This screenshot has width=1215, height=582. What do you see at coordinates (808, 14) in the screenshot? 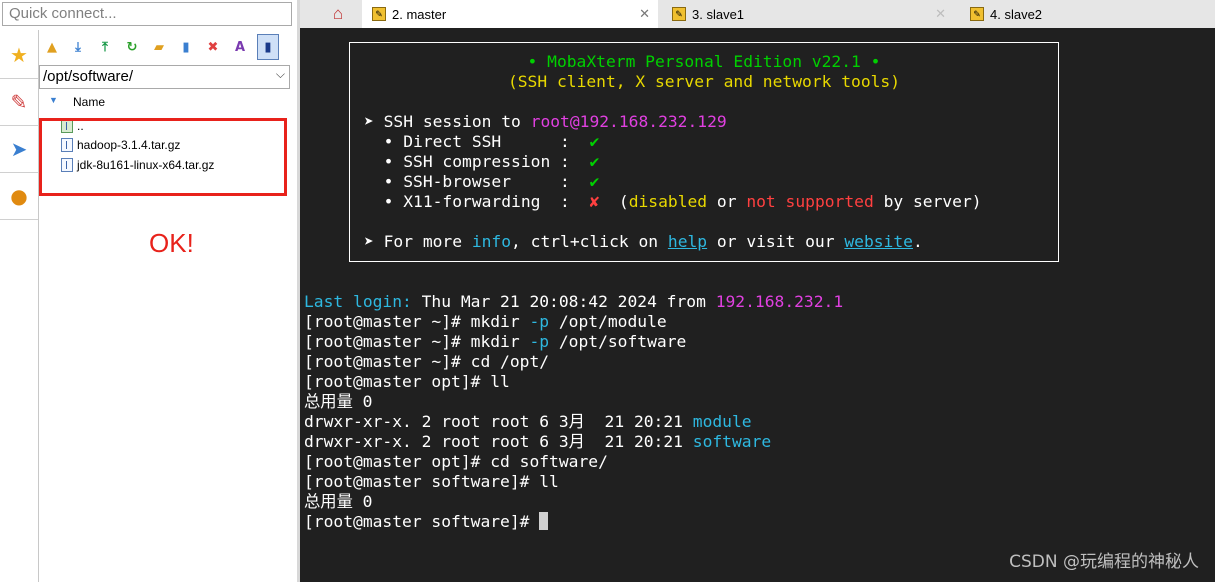
I see `tab-slave1: ✎ 3. slave1 ✕` at bounding box center [808, 14].